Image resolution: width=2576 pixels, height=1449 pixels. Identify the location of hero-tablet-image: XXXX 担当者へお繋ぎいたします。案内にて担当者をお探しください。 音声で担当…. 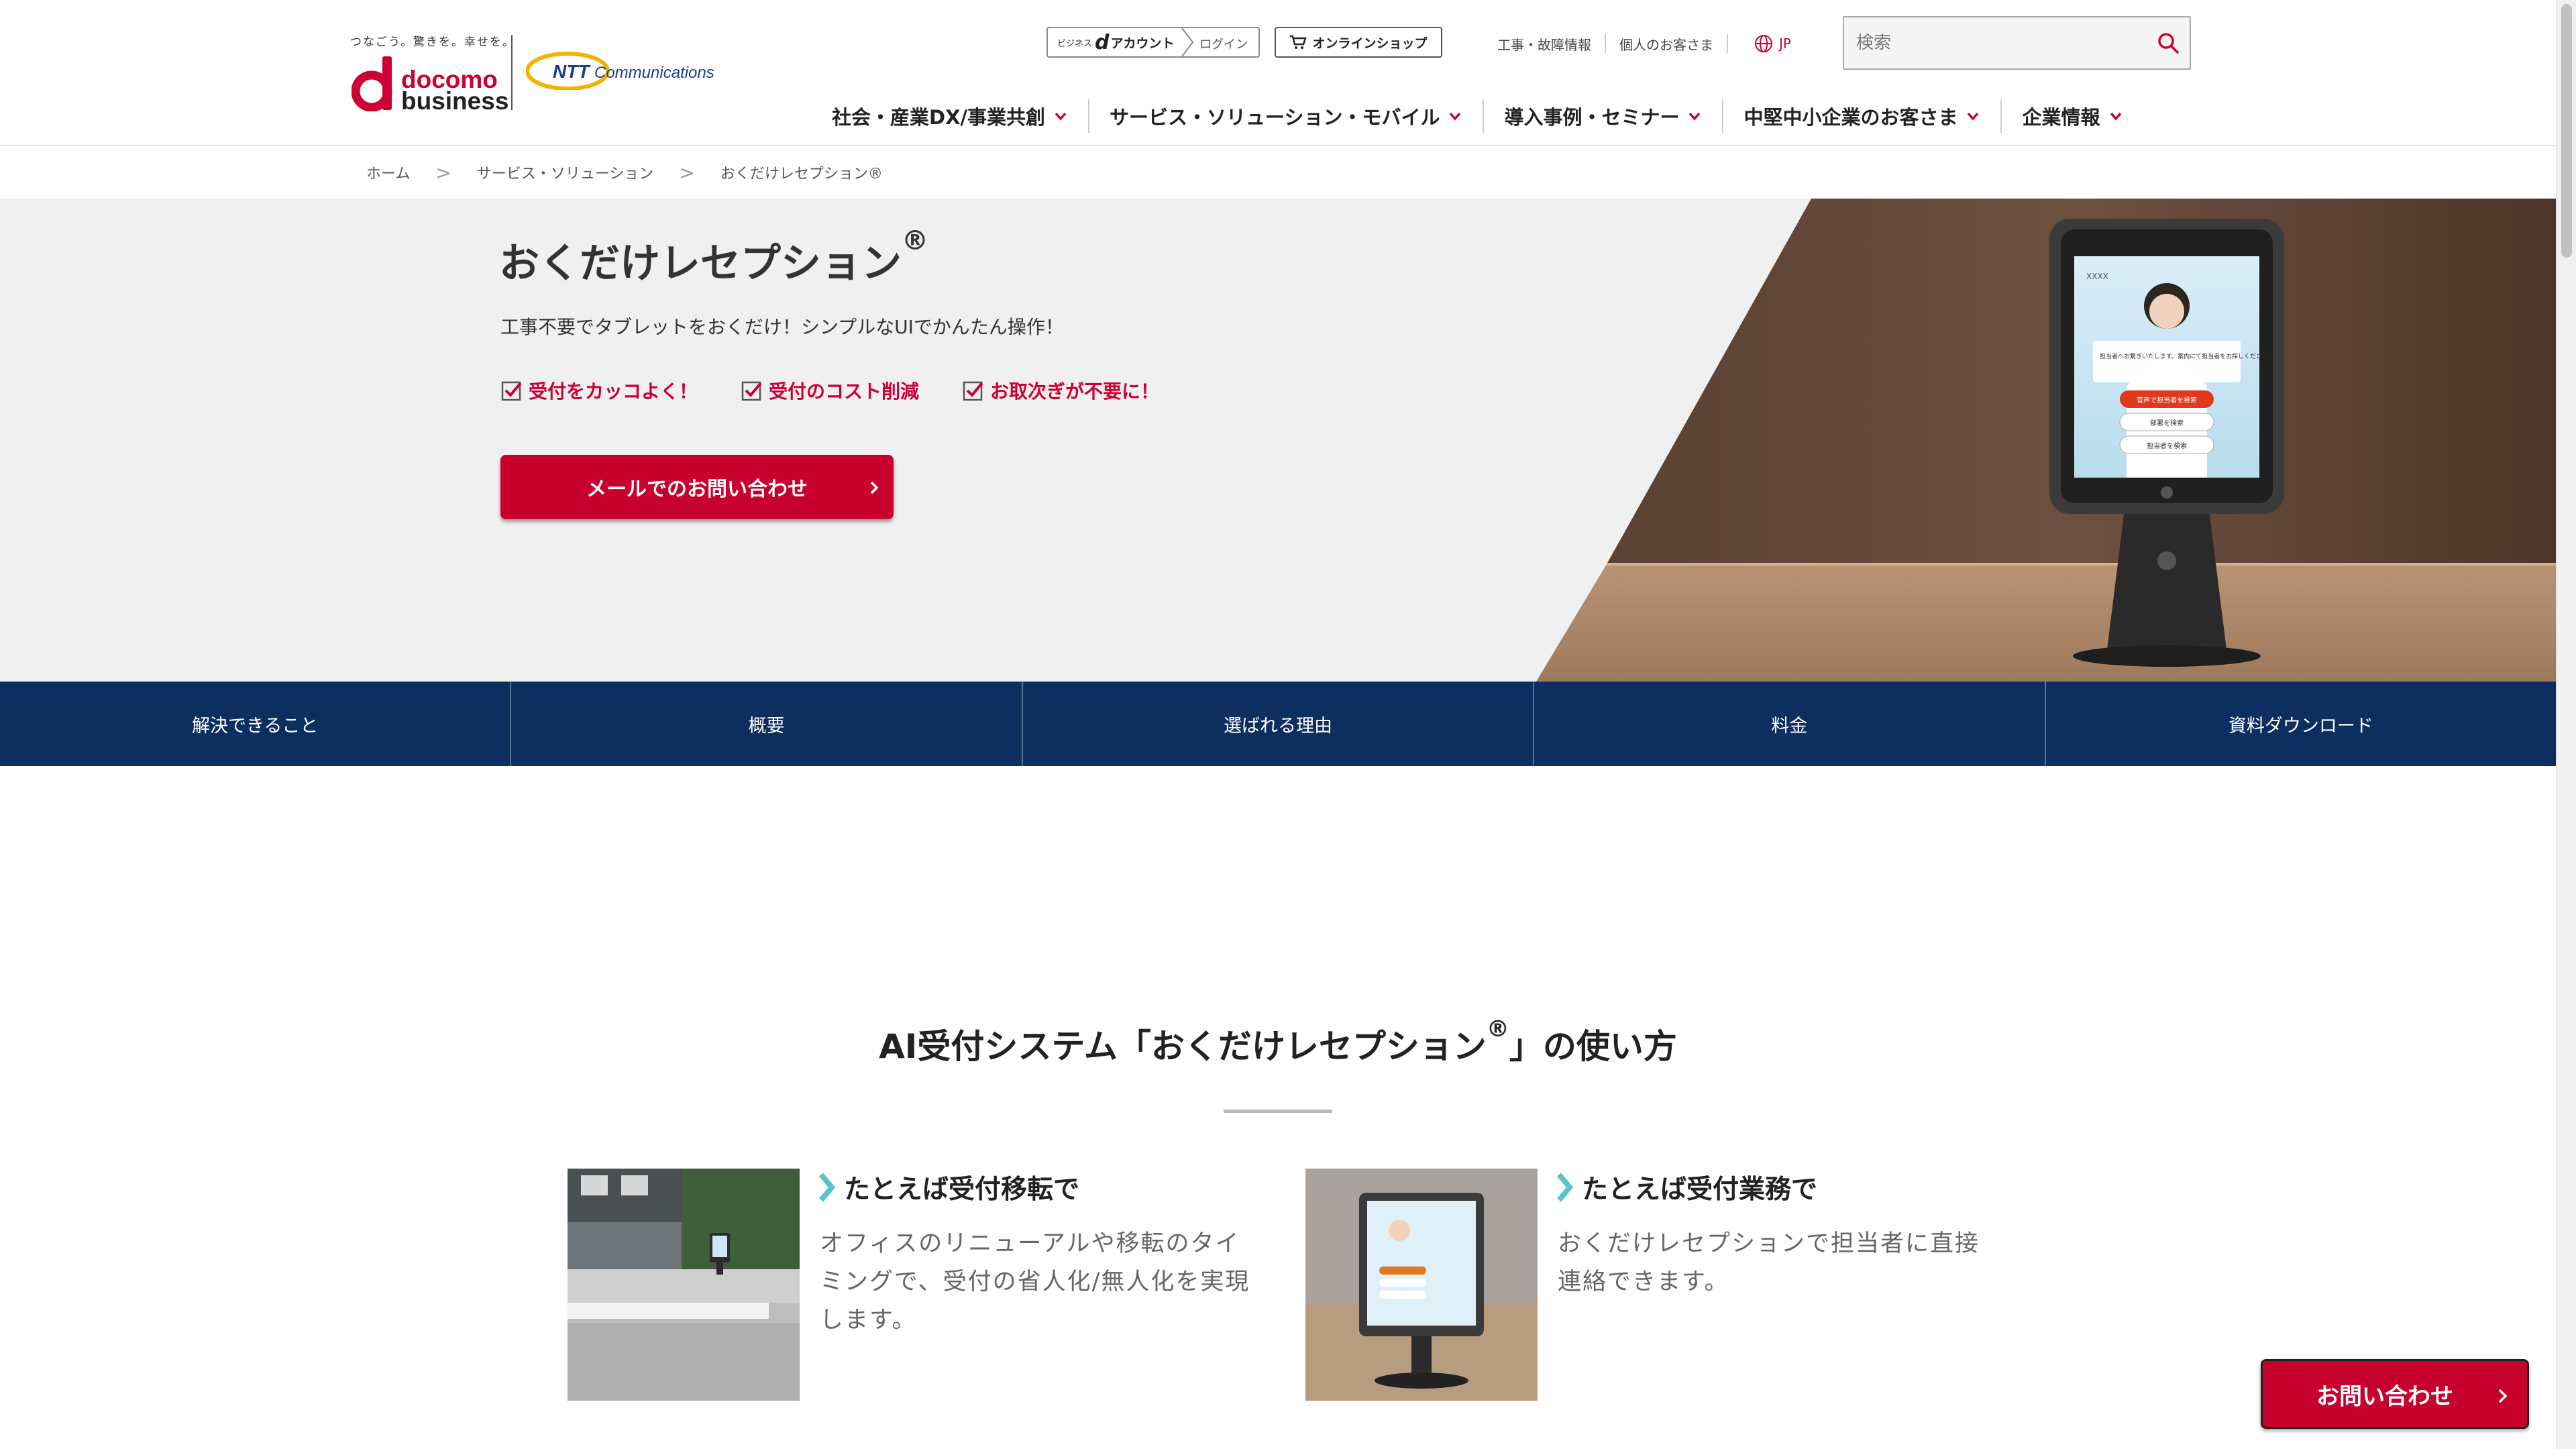
(2046, 440).